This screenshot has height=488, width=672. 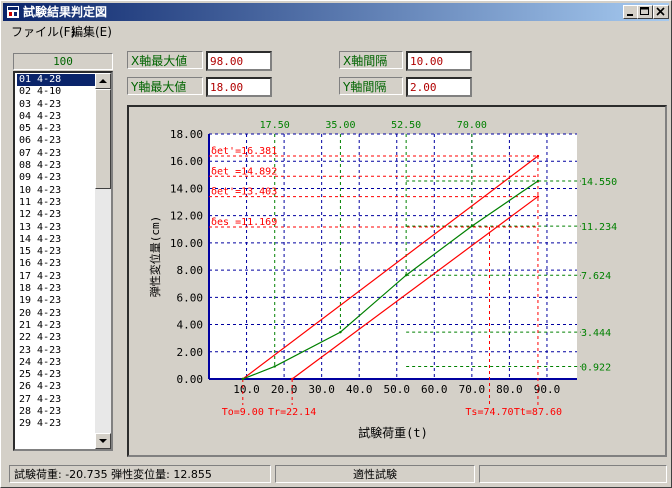 What do you see at coordinates (321, 389) in the screenshot?
I see `x-tick-label: 30.0` at bounding box center [321, 389].